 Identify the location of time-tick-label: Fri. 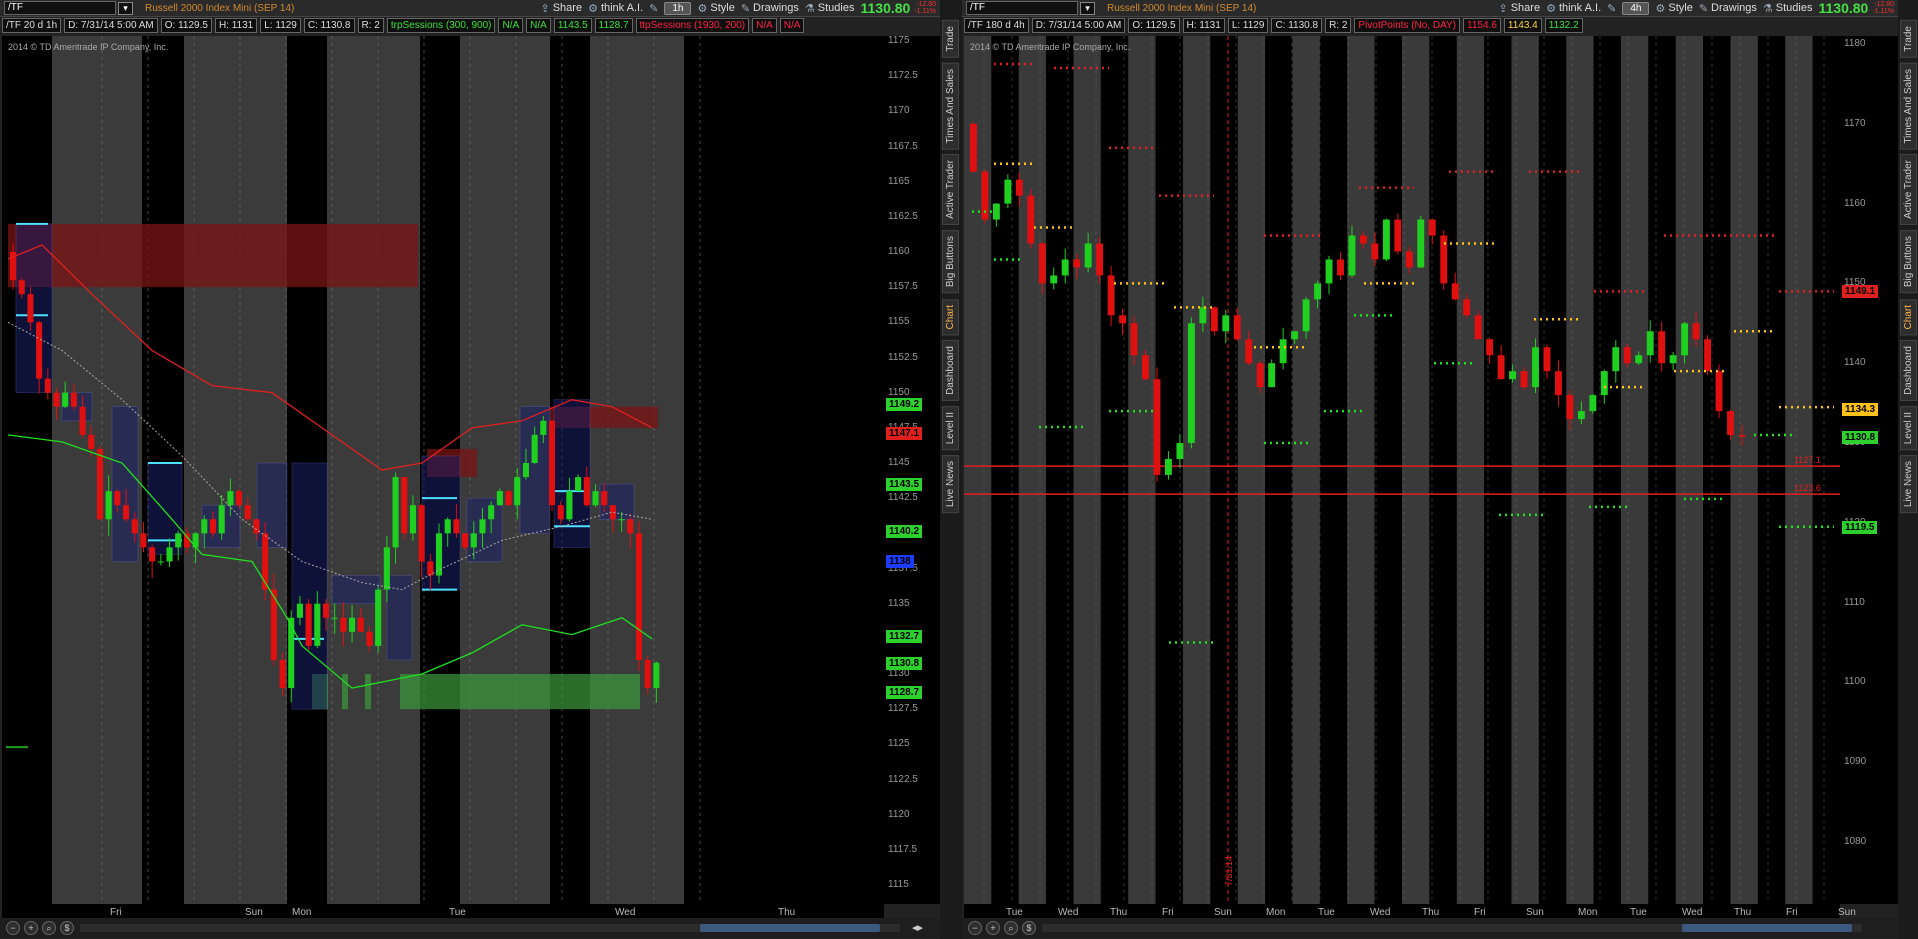
(116, 912).